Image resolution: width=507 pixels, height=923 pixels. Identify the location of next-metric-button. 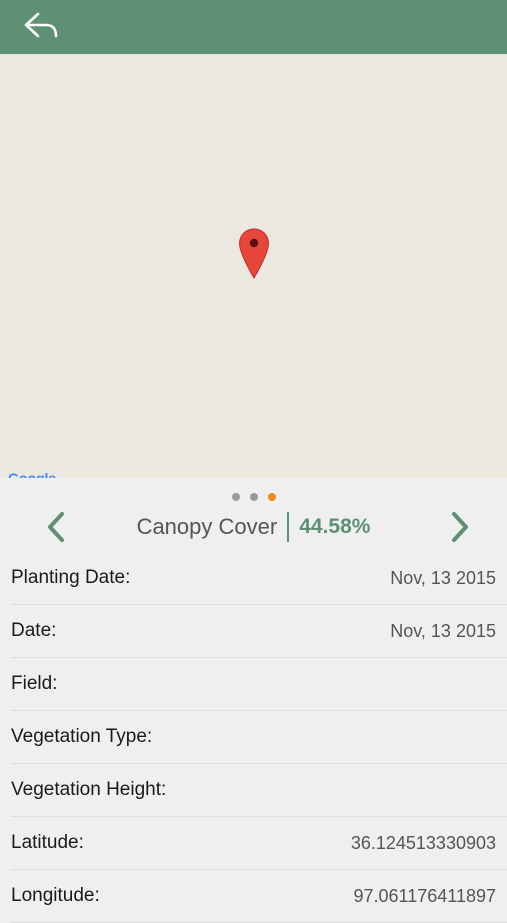
(460, 527).